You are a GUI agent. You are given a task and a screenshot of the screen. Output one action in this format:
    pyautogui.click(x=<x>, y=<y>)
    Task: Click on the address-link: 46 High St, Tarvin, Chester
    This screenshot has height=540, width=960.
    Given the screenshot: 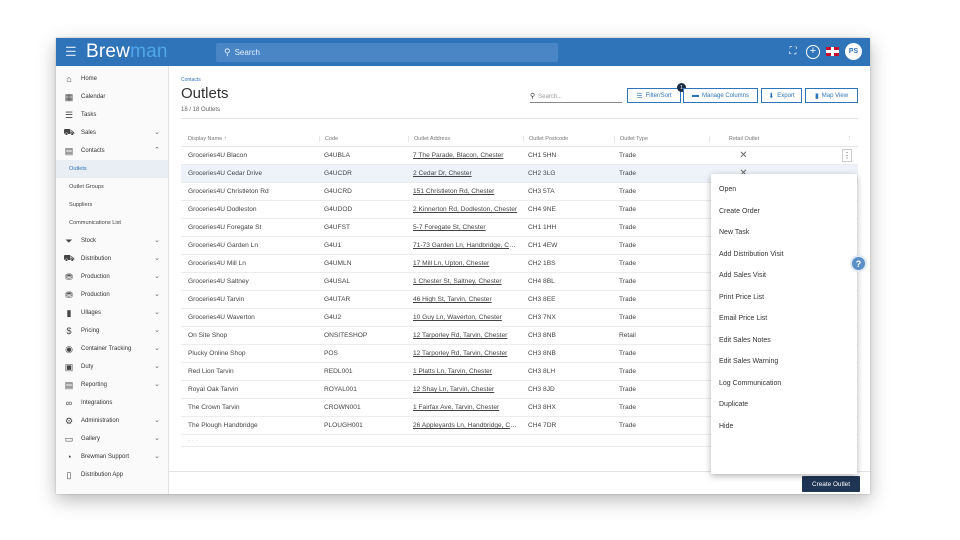 What is the action you would take?
    pyautogui.click(x=465, y=299)
    